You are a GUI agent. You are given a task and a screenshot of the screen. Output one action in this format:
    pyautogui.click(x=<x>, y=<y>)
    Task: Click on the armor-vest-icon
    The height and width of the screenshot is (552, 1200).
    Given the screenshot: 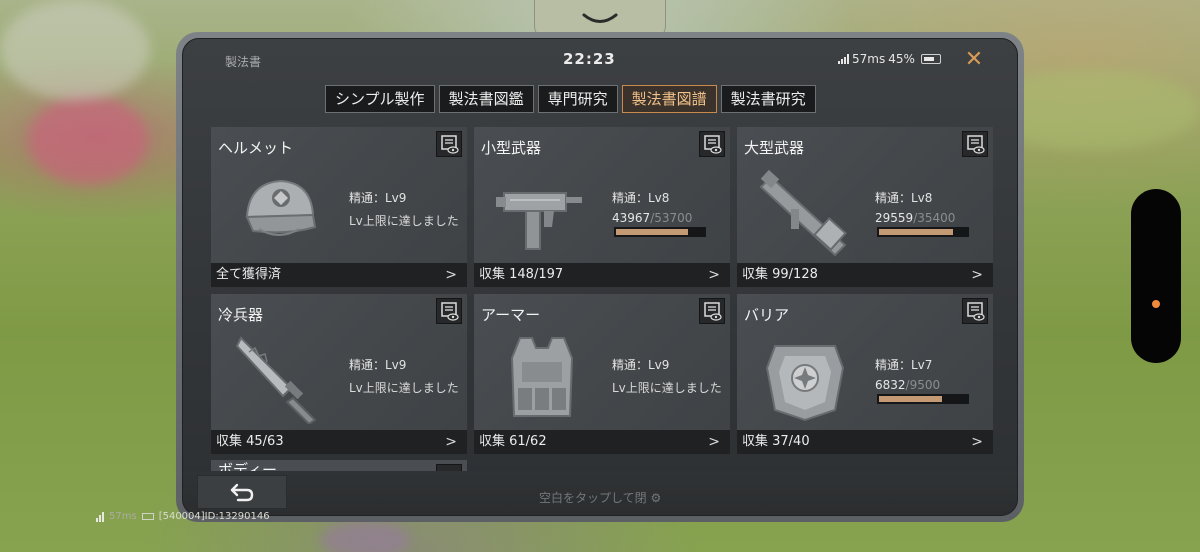 What is the action you would take?
    pyautogui.click(x=542, y=377)
    